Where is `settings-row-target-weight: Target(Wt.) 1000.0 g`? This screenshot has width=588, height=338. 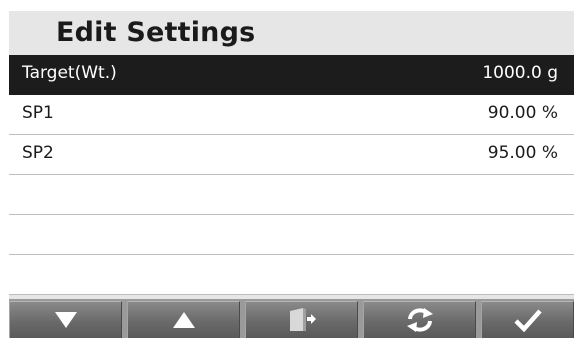
settings-row-target-weight: Target(Wt.) 1000.0 g is located at coordinates (291, 75).